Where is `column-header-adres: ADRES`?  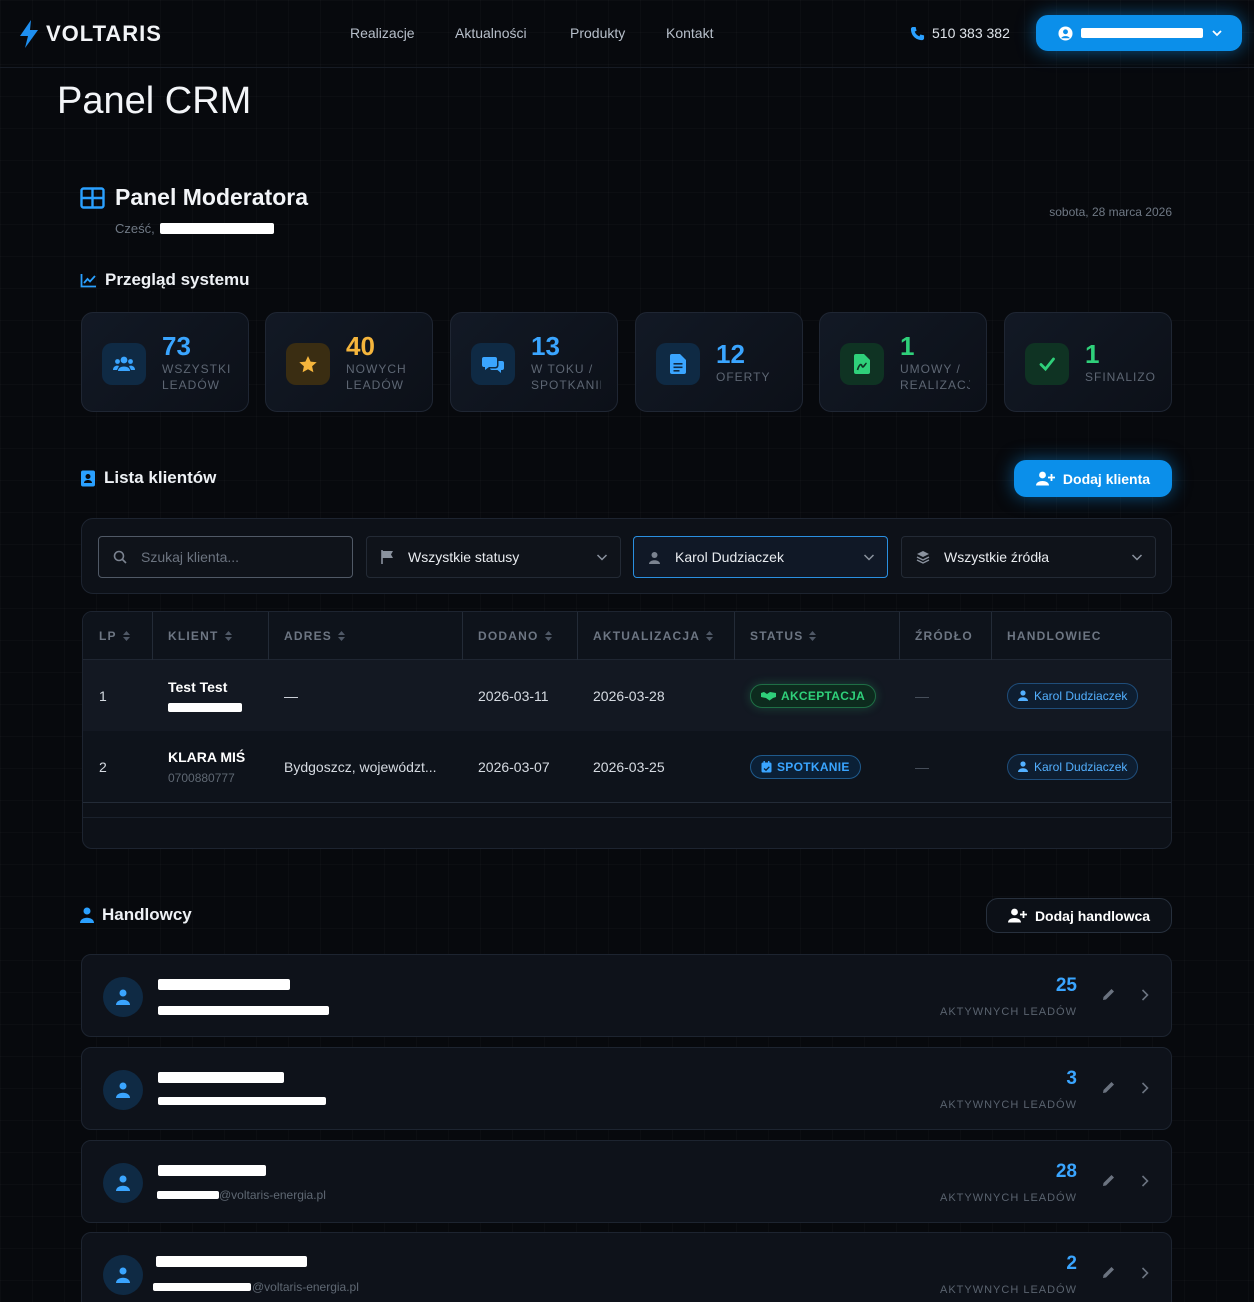
column-header-adres: ADRES is located at coordinates (307, 636).